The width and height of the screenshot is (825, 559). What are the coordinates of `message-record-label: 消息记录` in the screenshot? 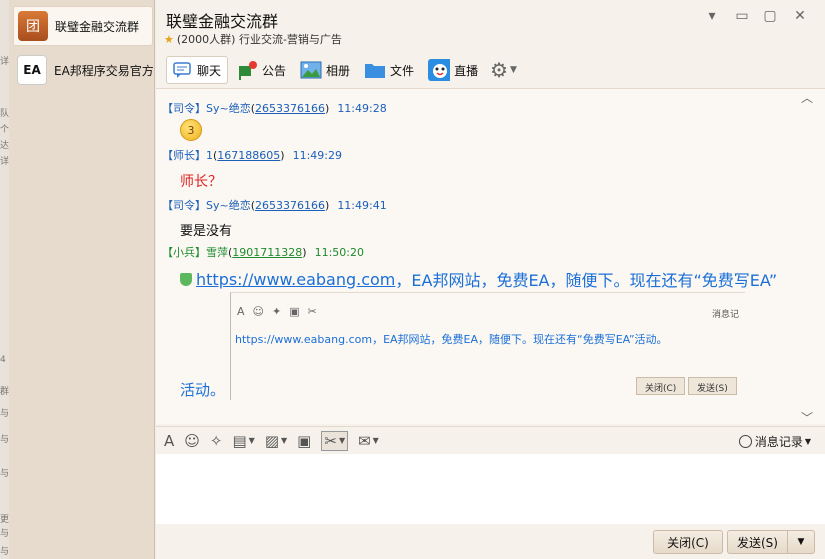 It's located at (778, 442).